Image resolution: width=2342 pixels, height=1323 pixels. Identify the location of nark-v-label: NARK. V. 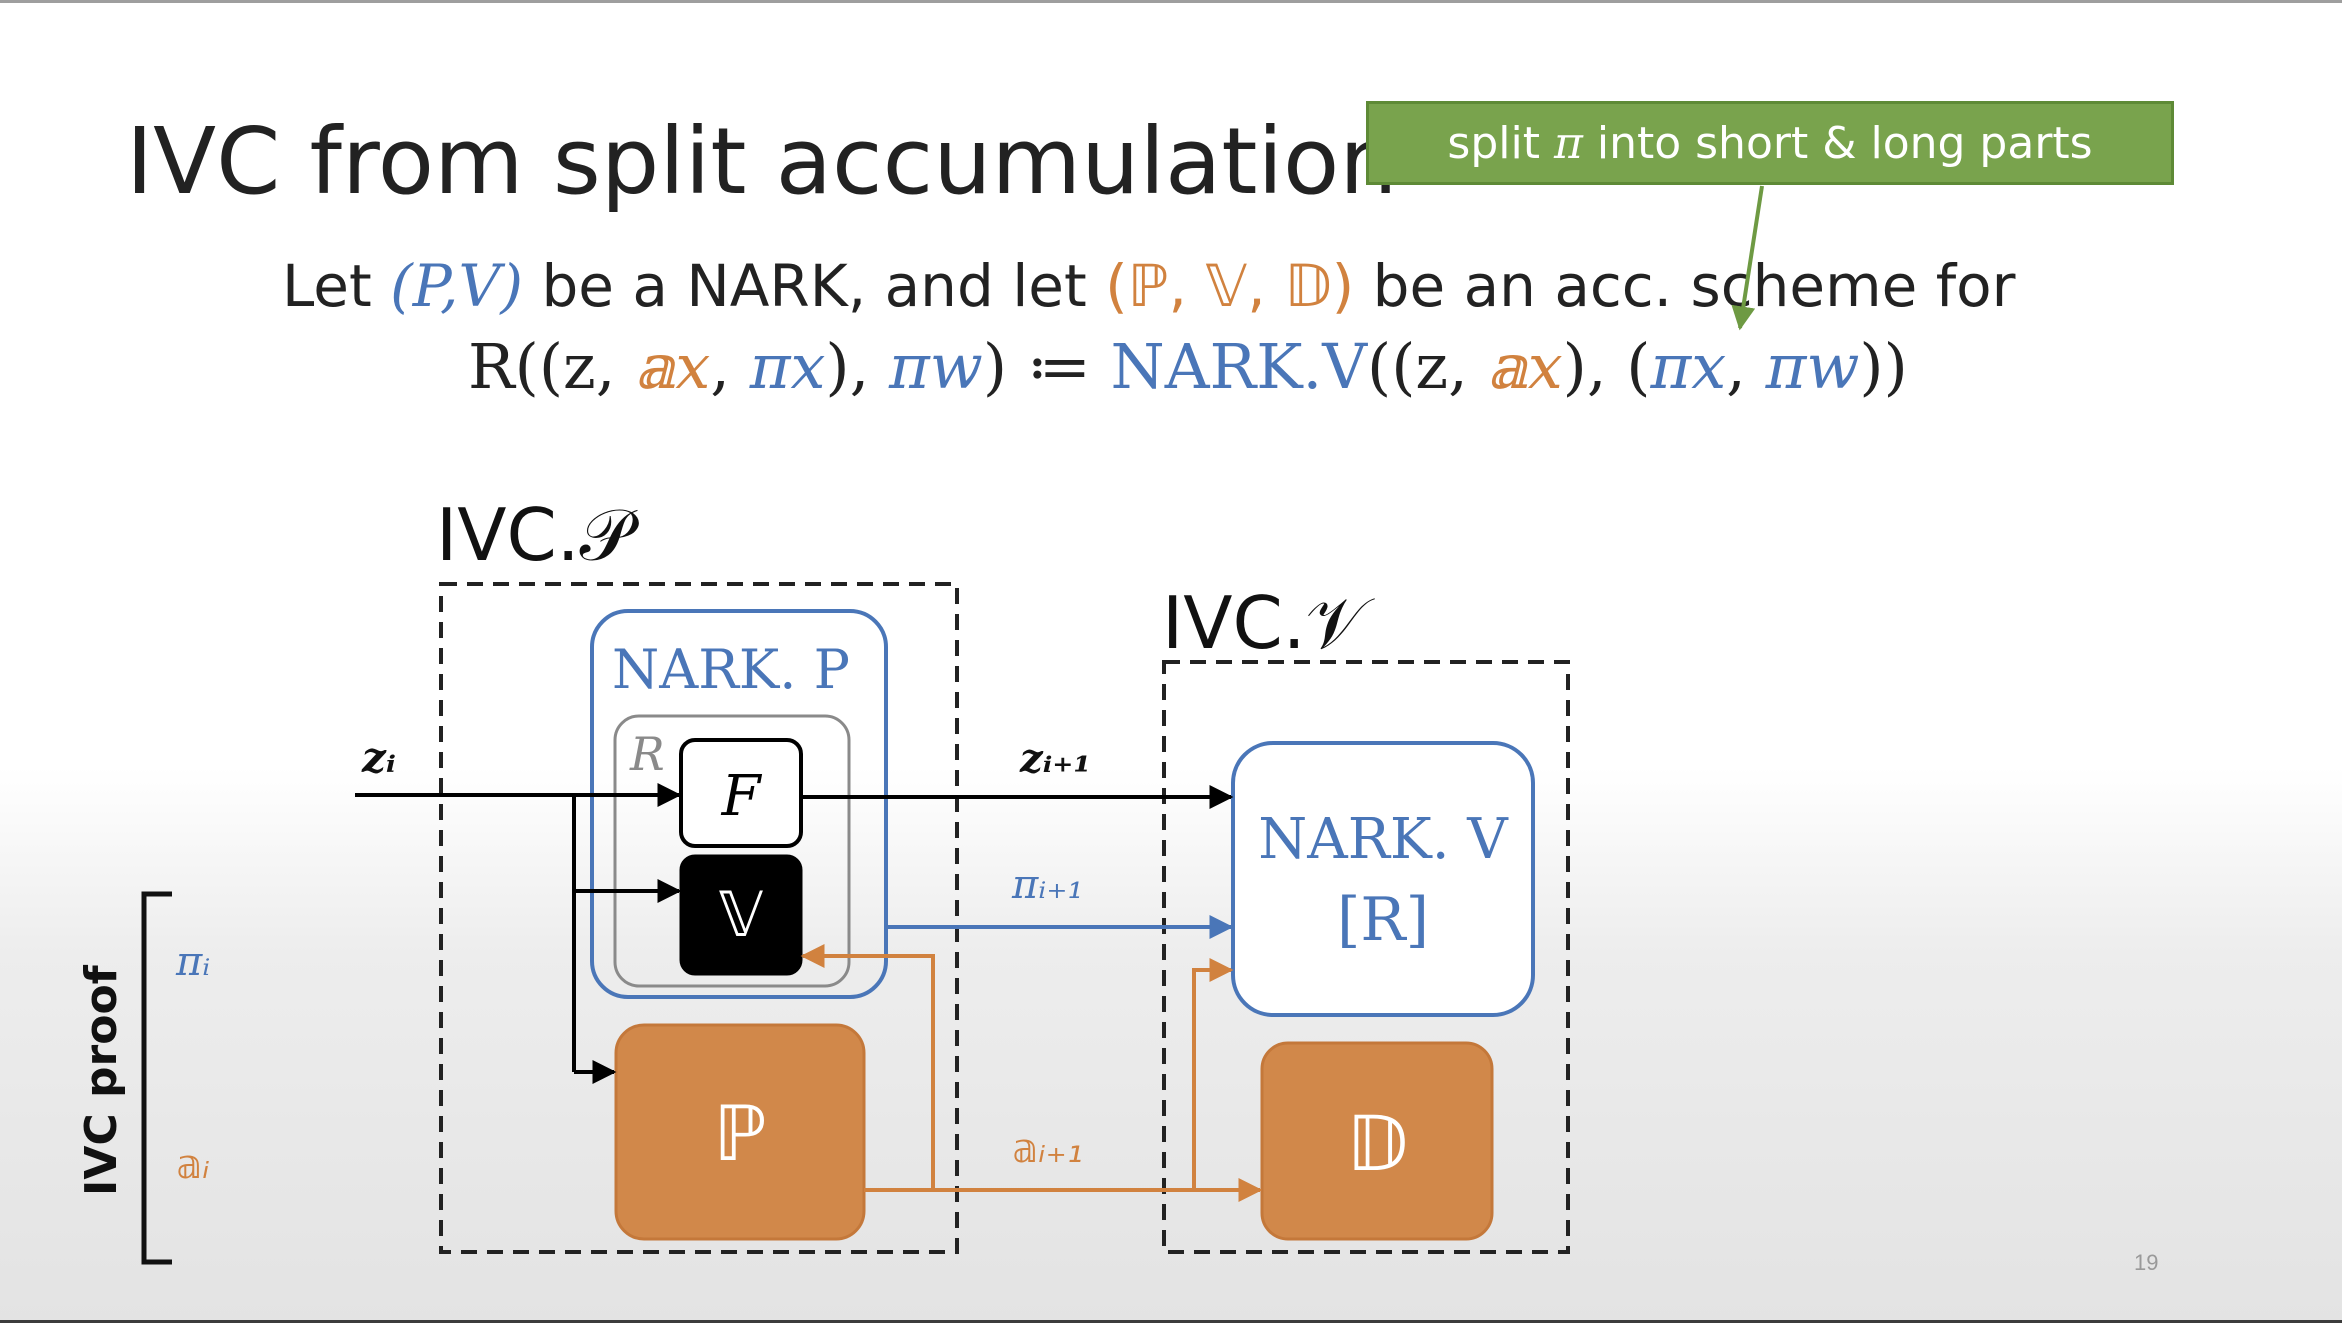
(1383, 839).